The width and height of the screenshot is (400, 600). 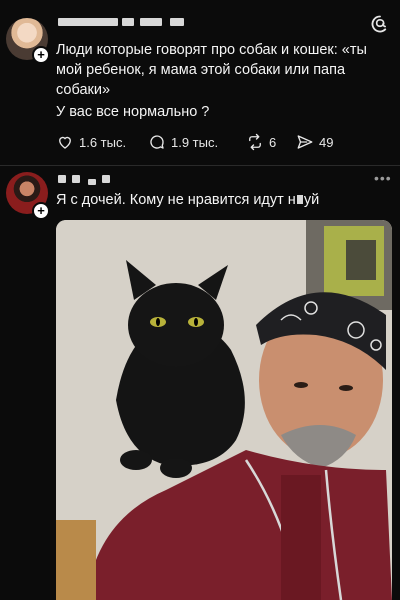 I want to click on threads-logo-icon, so click(x=380, y=24).